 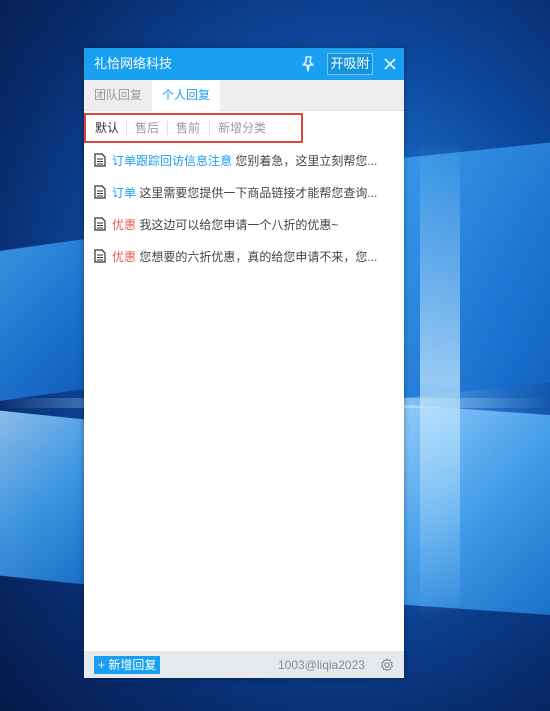 What do you see at coordinates (172, 161) in the screenshot?
I see `reply-tag: 订单跟踪回访信息注意` at bounding box center [172, 161].